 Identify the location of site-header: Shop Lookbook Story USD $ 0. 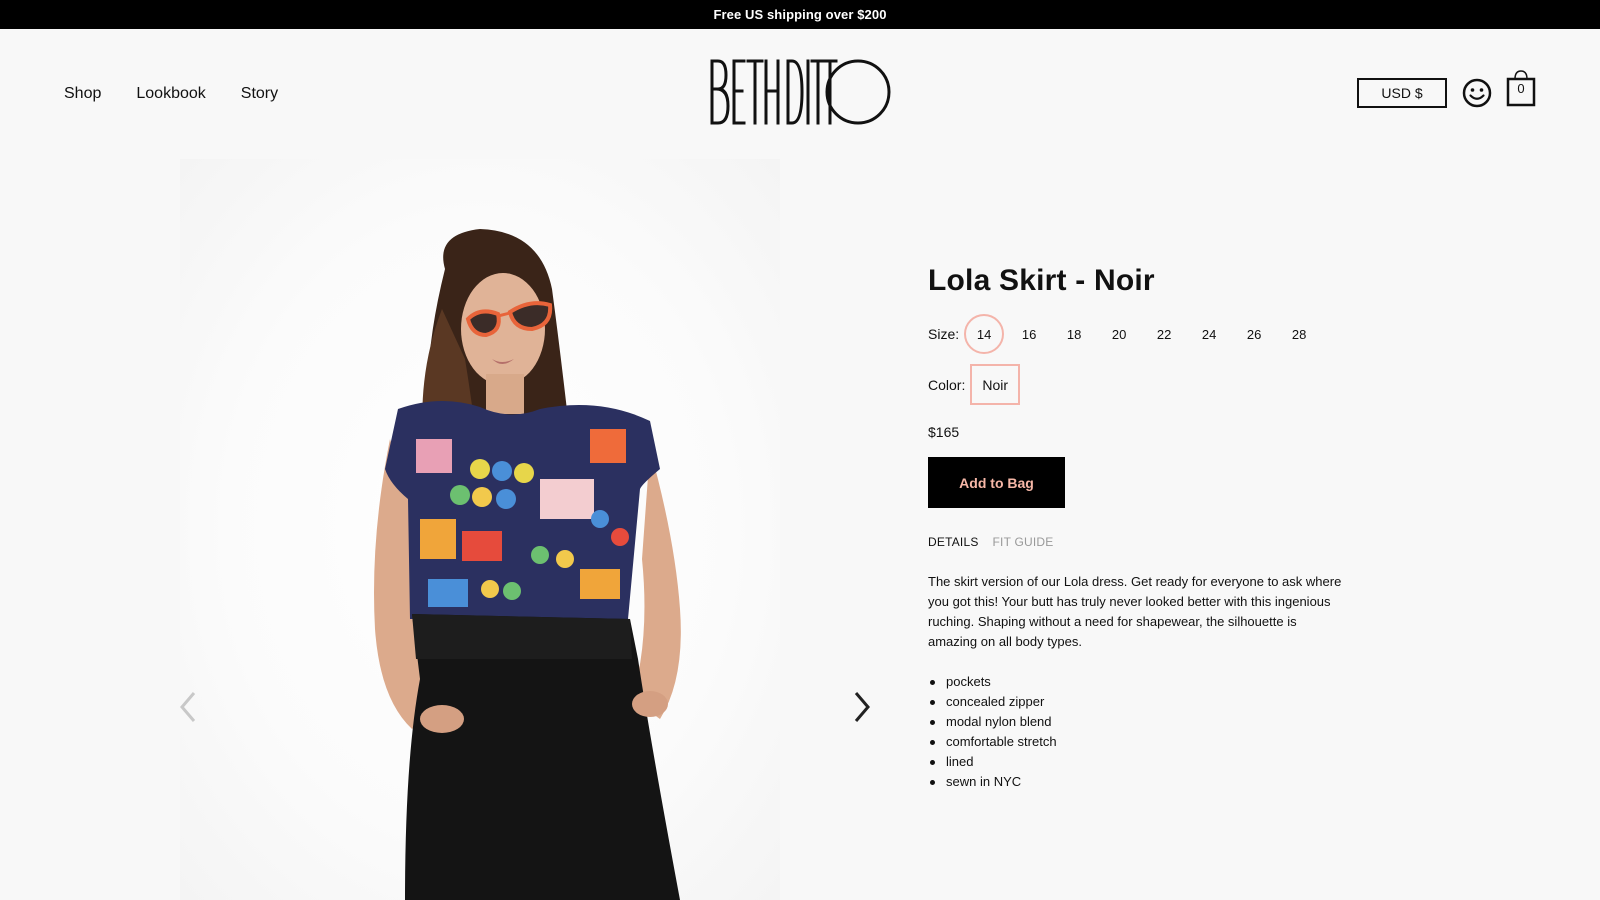
(800, 94).